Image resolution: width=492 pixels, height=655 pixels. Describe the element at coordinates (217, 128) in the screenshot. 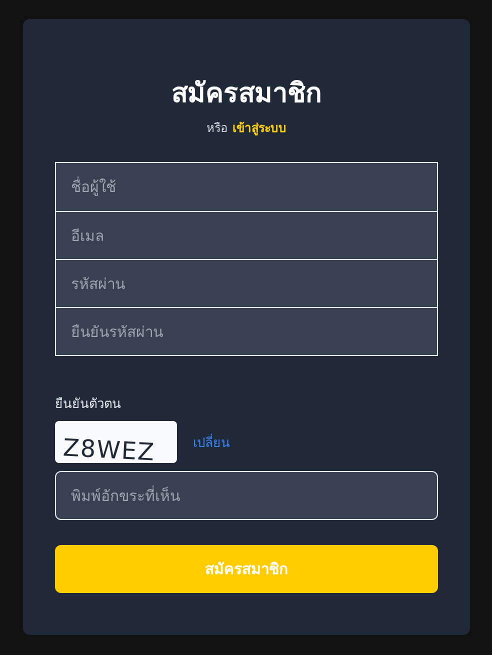

I see `subtitle-text: หรือ` at that location.